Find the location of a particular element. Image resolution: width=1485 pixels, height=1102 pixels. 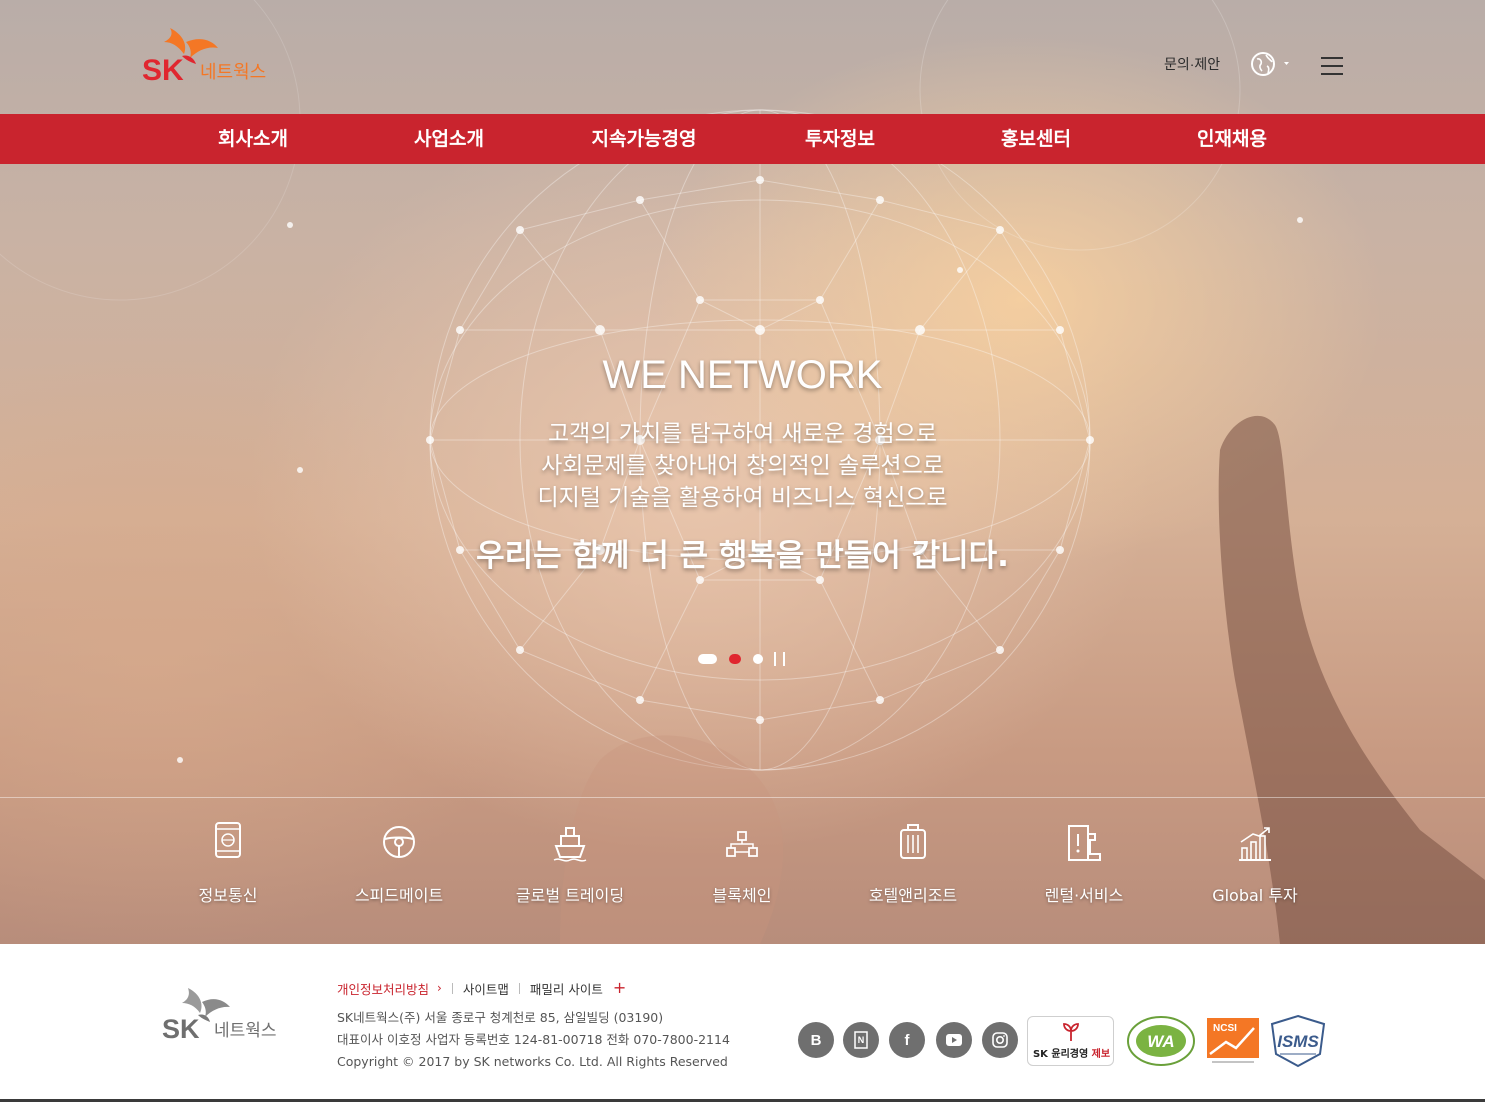

menu-button is located at coordinates (1332, 66).